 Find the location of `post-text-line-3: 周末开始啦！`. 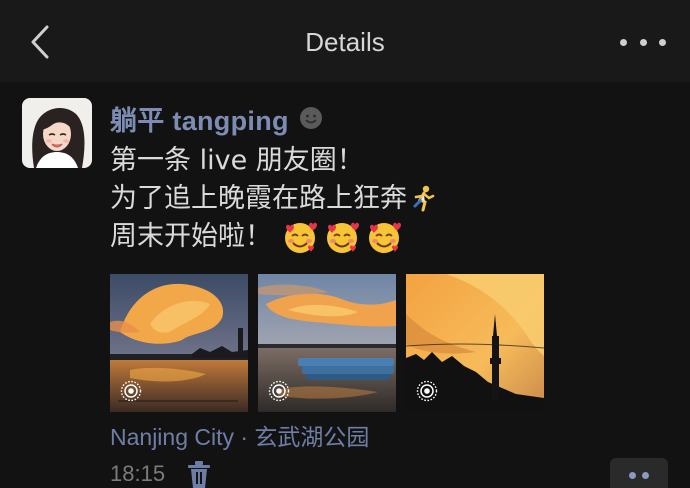

post-text-line-3: 周末开始啦！ is located at coordinates (390, 237).